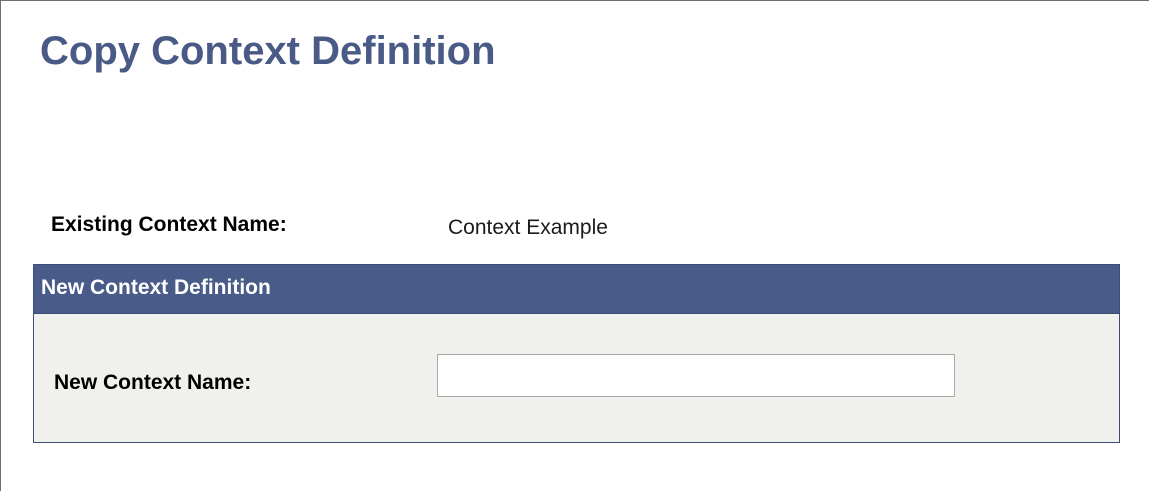 The image size is (1150, 492). Describe the element at coordinates (268, 51) in the screenshot. I see `page-title: Copy Context Definition` at that location.